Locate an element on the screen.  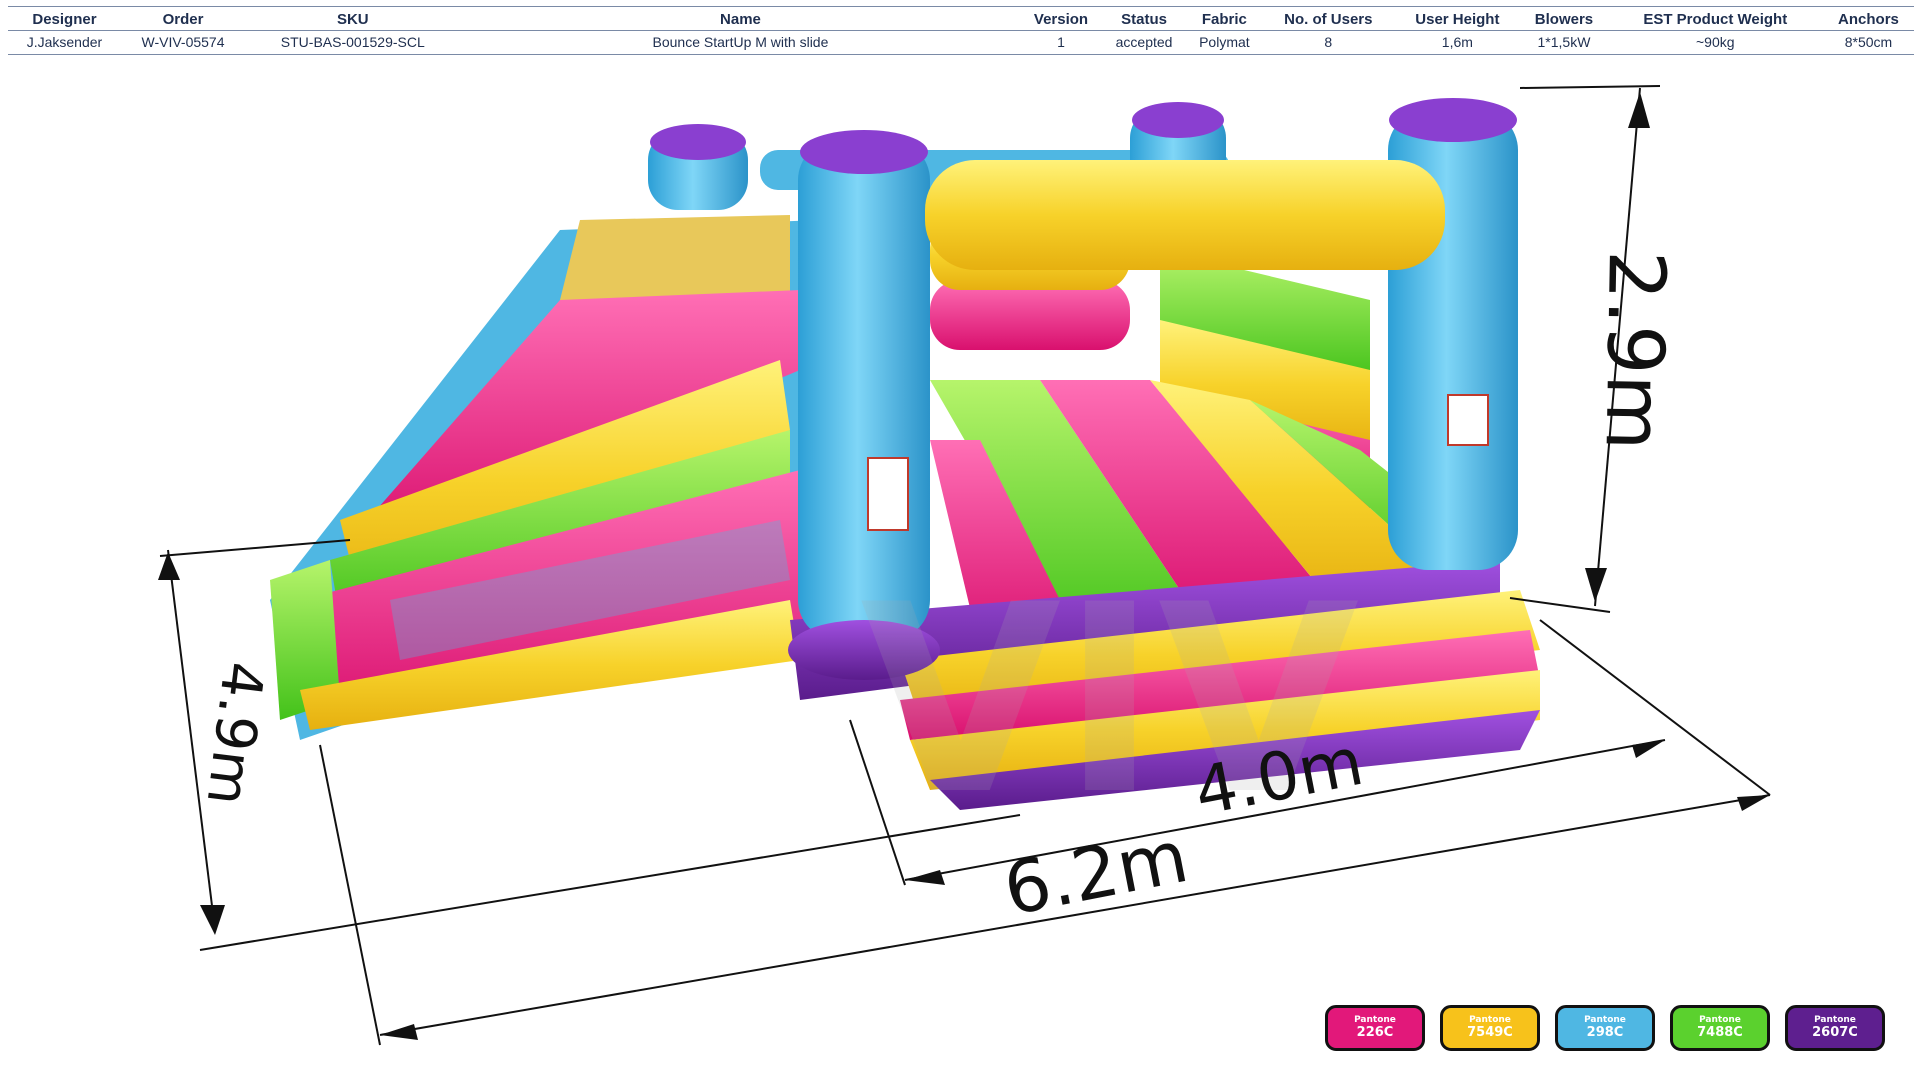
swatch-code: 298C is located at coordinates (1605, 1032).